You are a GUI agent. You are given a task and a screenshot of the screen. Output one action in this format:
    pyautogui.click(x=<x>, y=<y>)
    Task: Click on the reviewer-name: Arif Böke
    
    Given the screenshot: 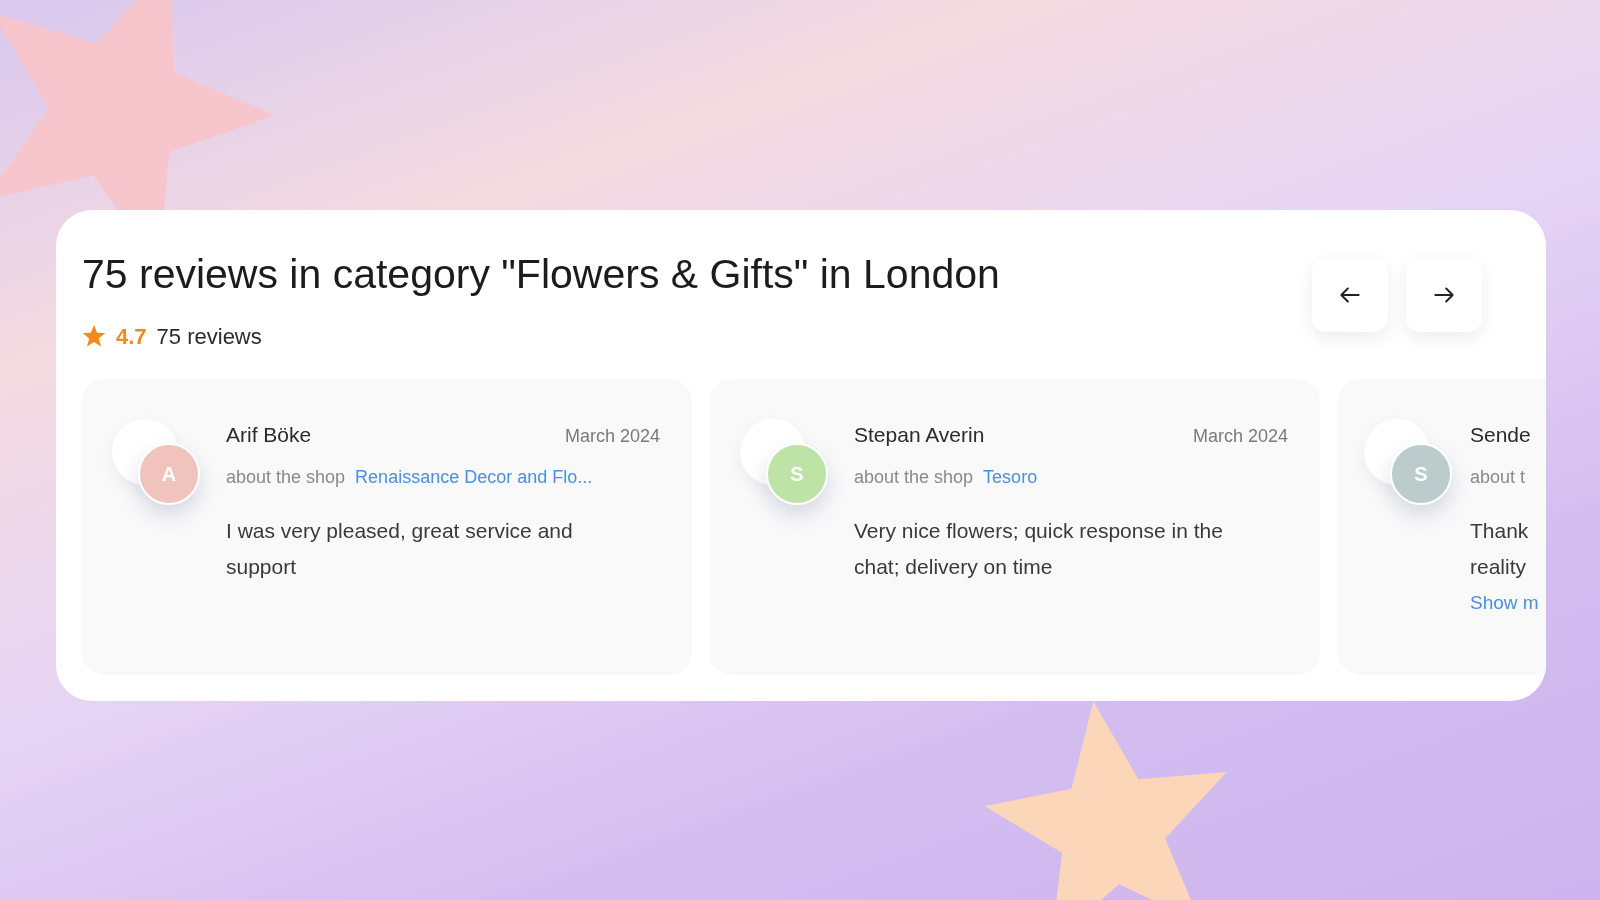 What is the action you would take?
    pyautogui.click(x=269, y=434)
    